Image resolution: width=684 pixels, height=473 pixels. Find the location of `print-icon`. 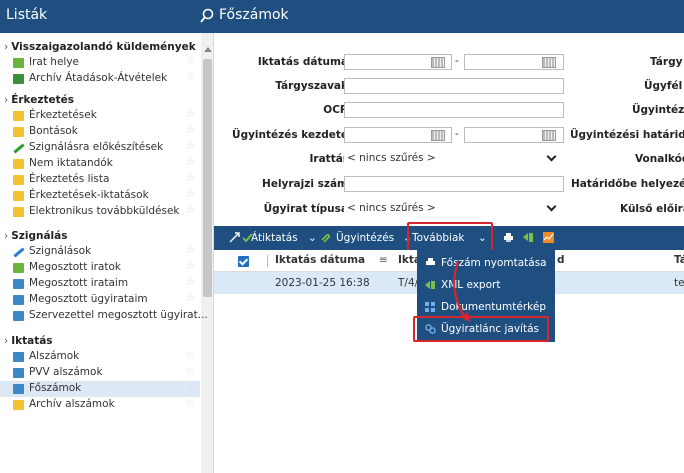

print-icon is located at coordinates (508, 237).